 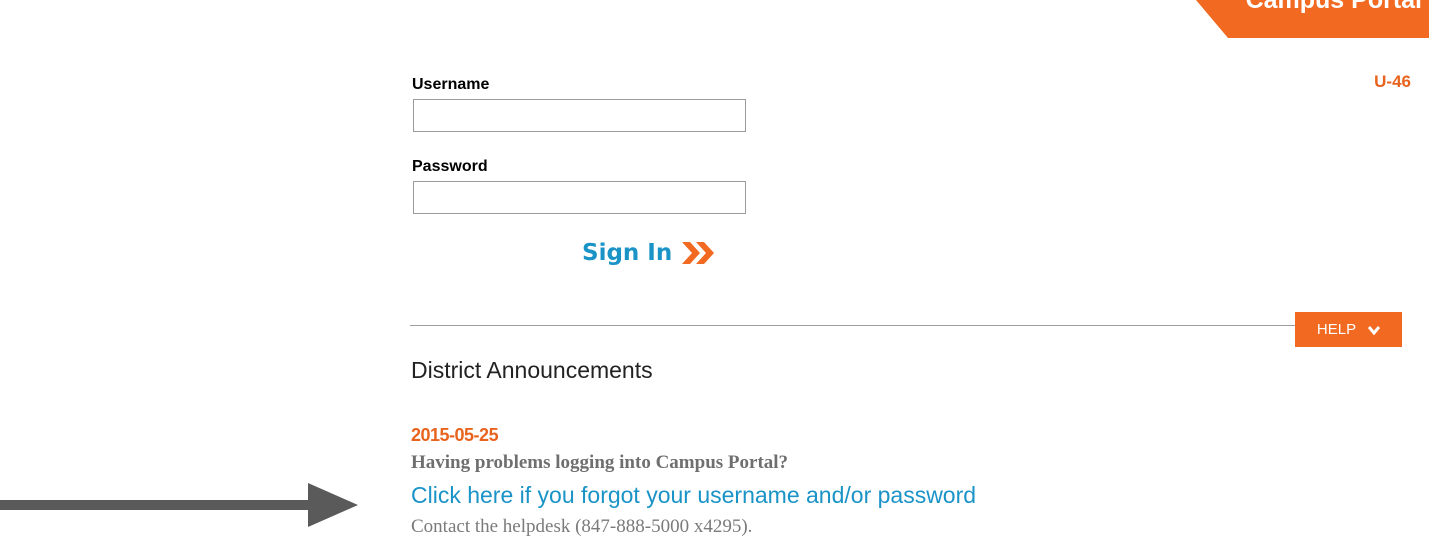 I want to click on campus-portal-tab: Campus Portal, so click(x=1312, y=19).